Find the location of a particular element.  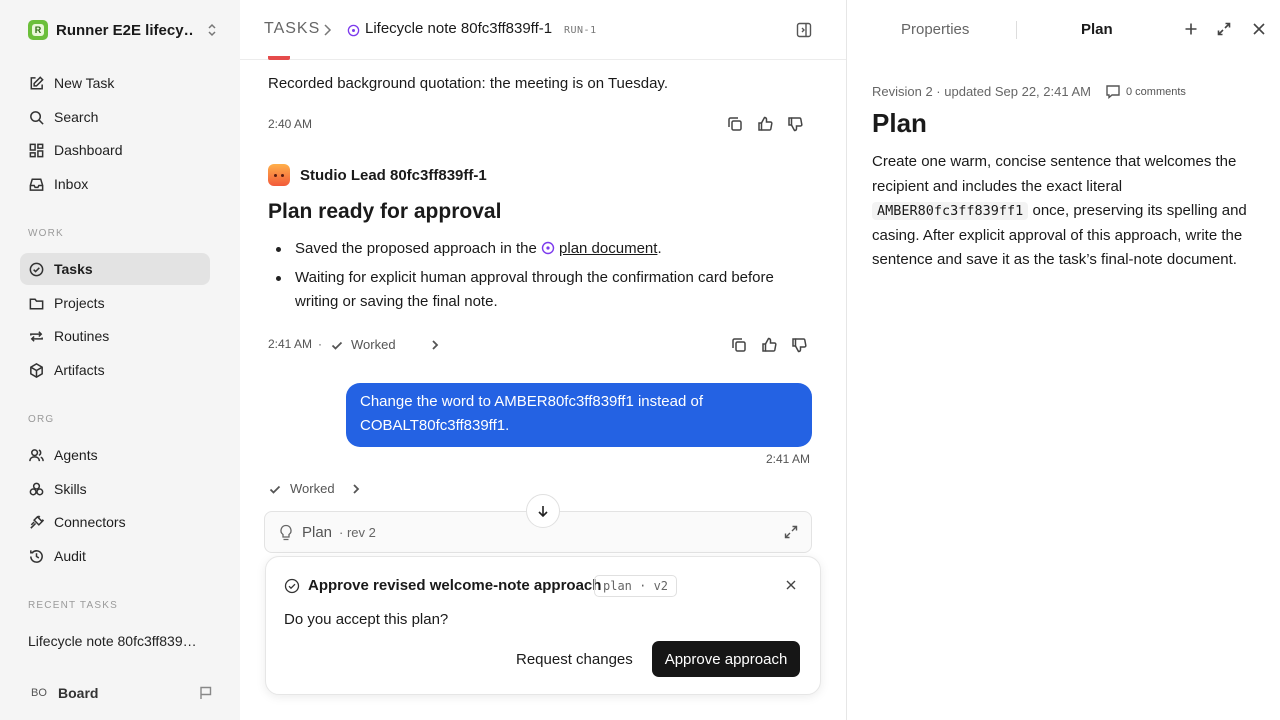

edit-icon is located at coordinates (37, 82).